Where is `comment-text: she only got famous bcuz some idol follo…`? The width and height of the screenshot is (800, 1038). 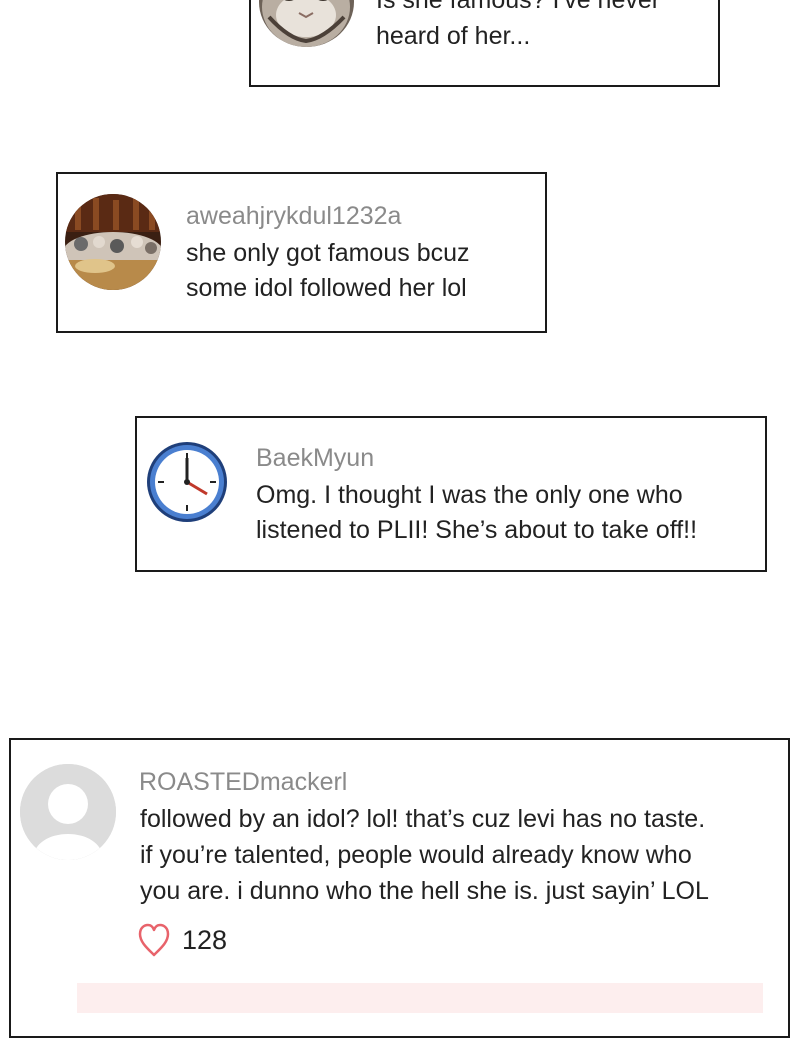 comment-text: she only got famous bcuz some idol follo… is located at coordinates (328, 270).